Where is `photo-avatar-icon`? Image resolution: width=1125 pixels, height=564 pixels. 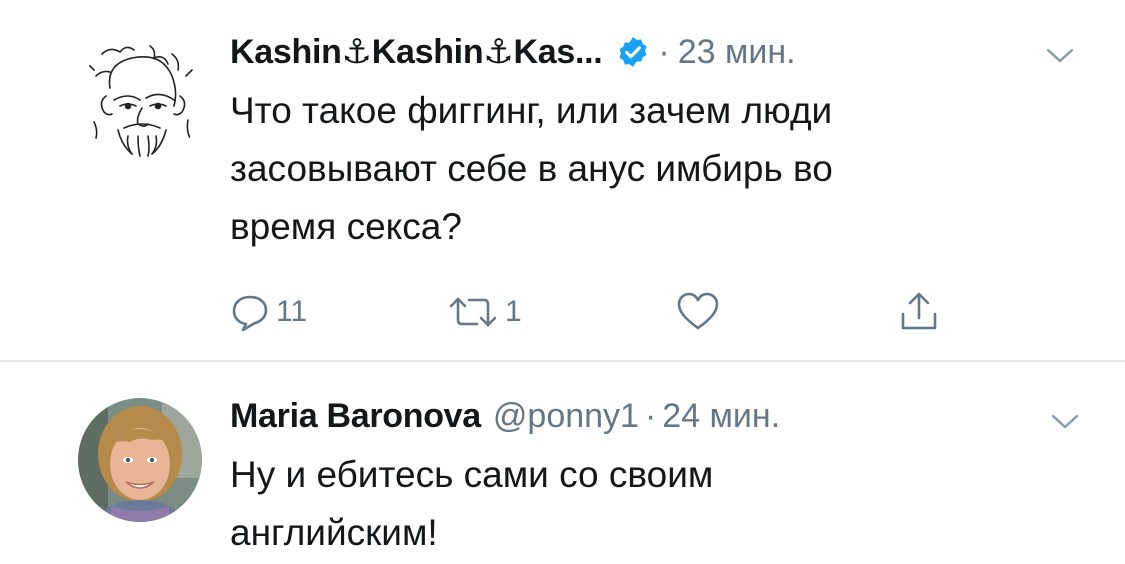
photo-avatar-icon is located at coordinates (140, 460).